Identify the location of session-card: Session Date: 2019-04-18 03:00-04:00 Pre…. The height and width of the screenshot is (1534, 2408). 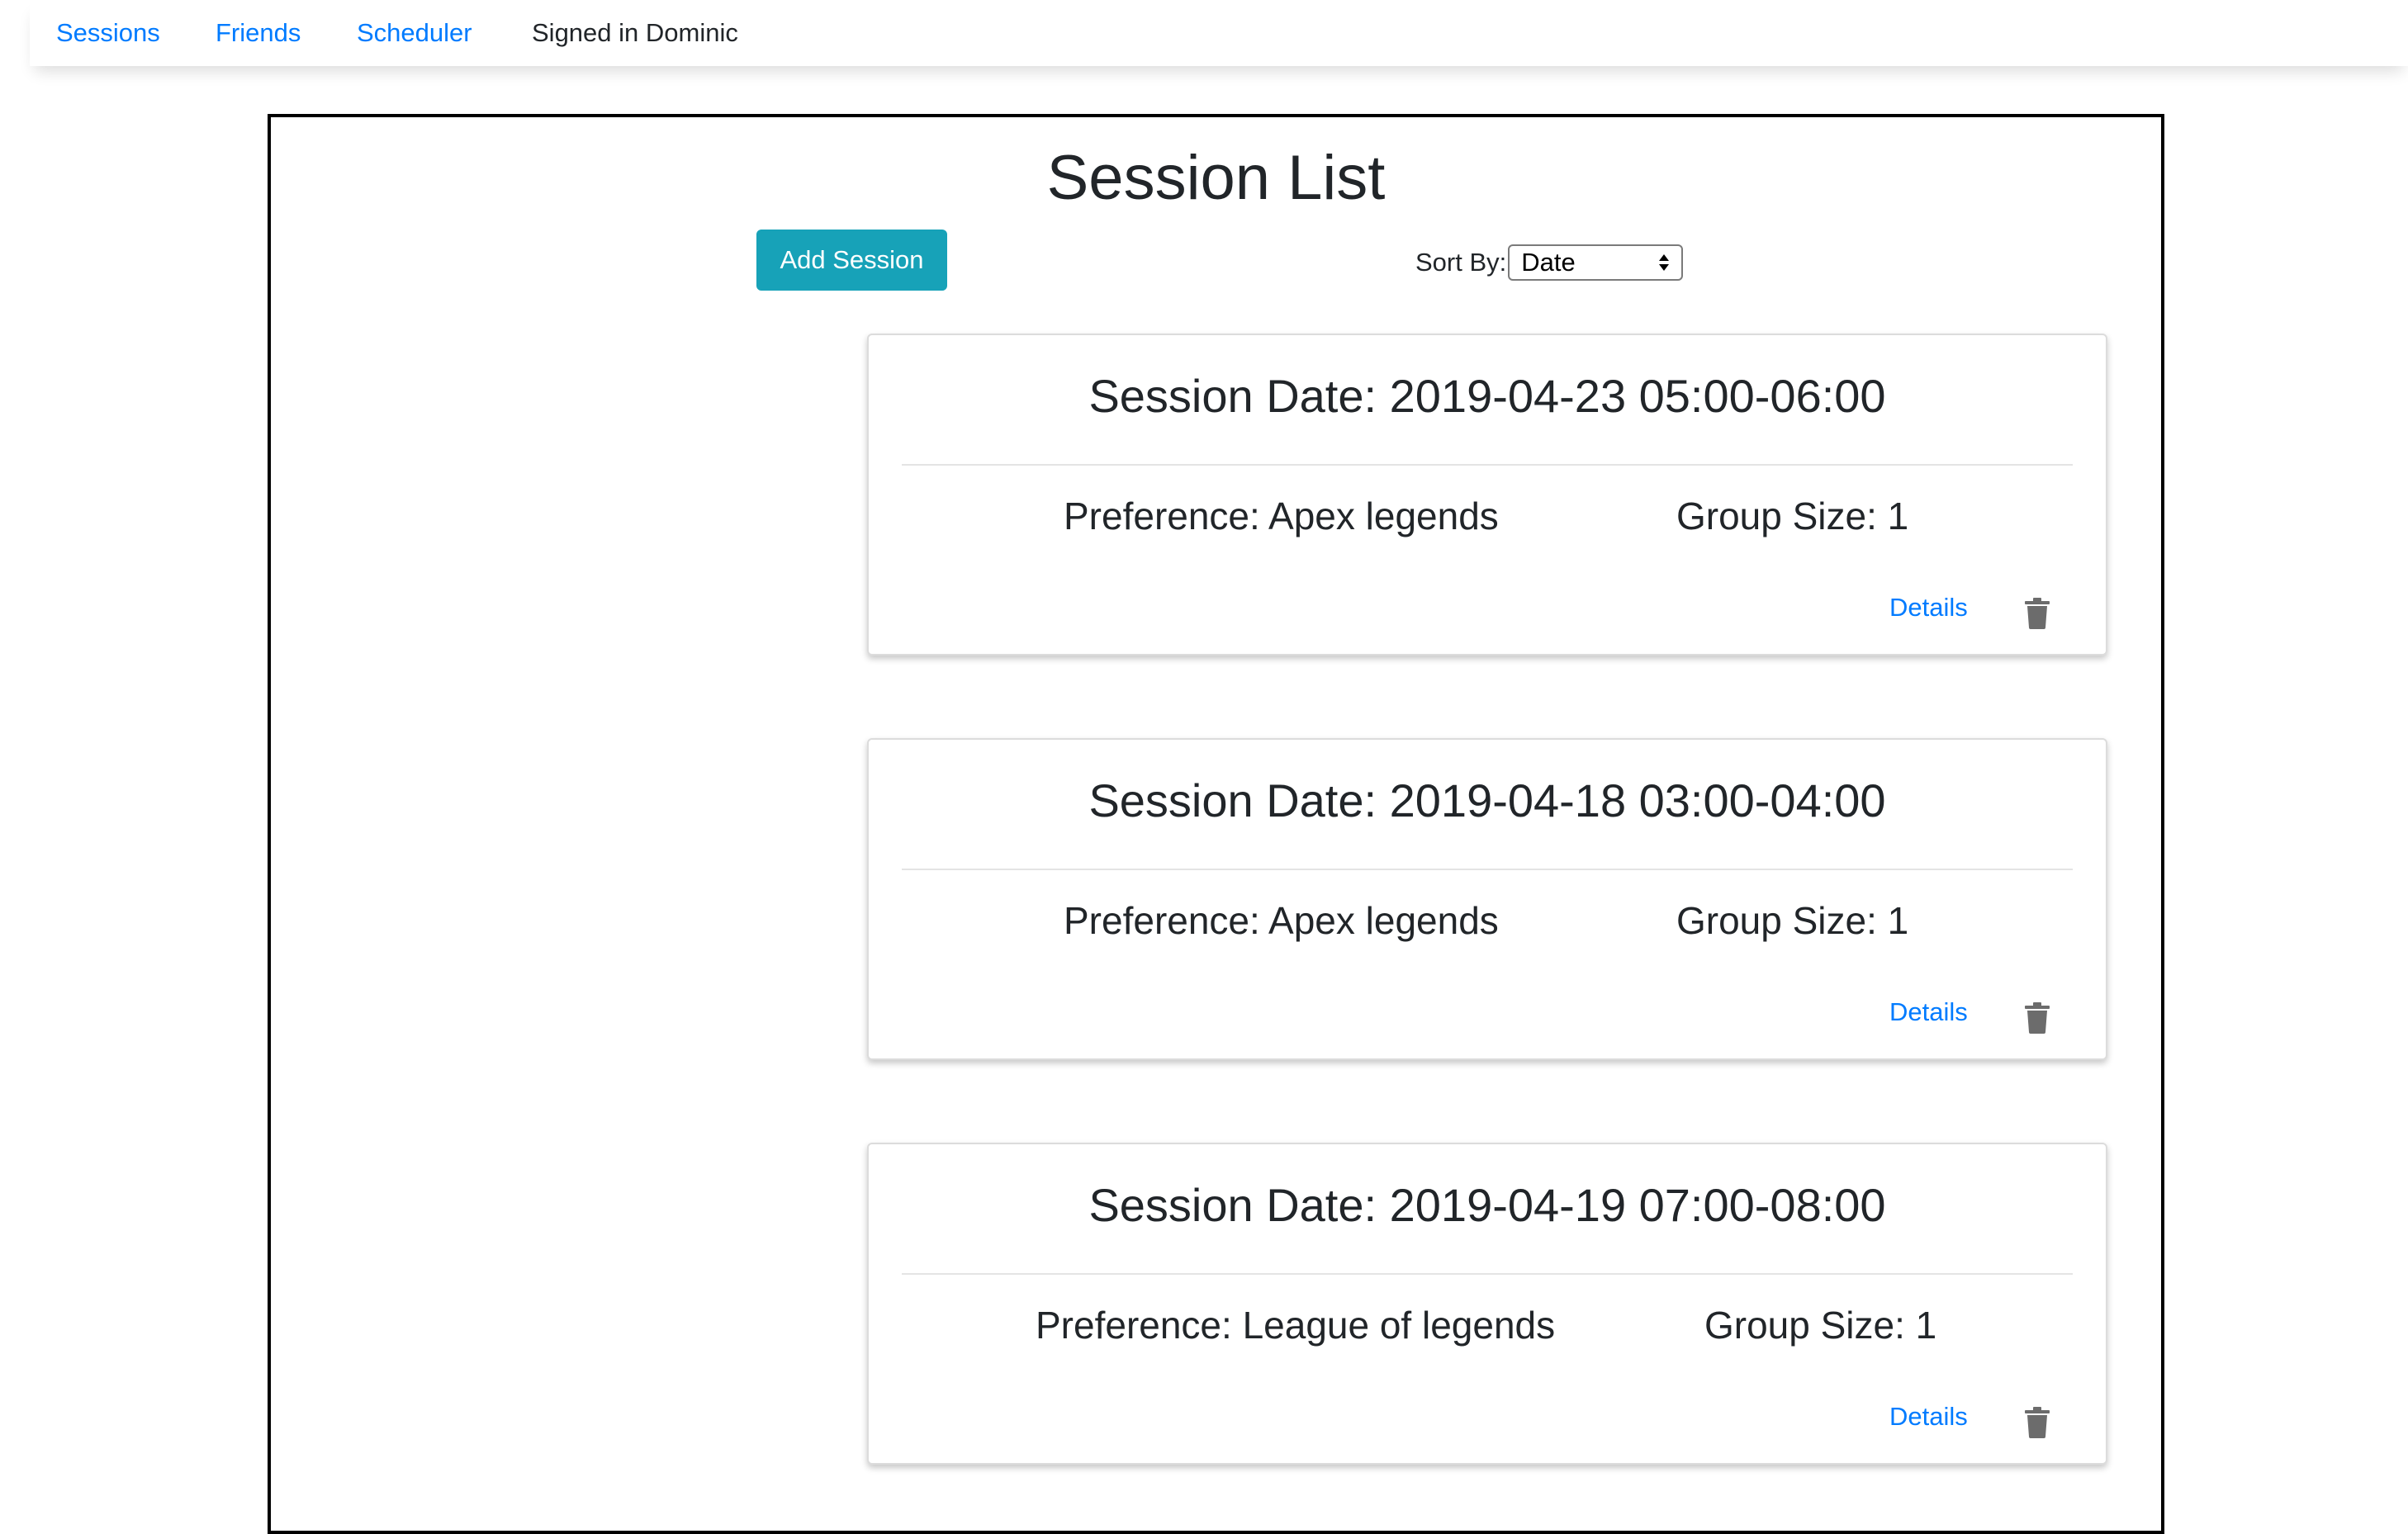
(1487, 899).